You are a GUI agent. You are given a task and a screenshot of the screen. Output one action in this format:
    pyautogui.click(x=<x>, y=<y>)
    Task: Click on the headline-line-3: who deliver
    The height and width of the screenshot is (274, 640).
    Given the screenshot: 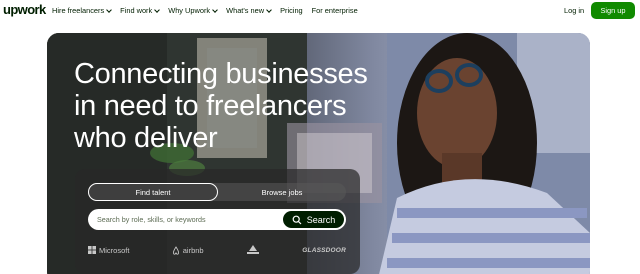 What is the action you would take?
    pyautogui.click(x=146, y=138)
    